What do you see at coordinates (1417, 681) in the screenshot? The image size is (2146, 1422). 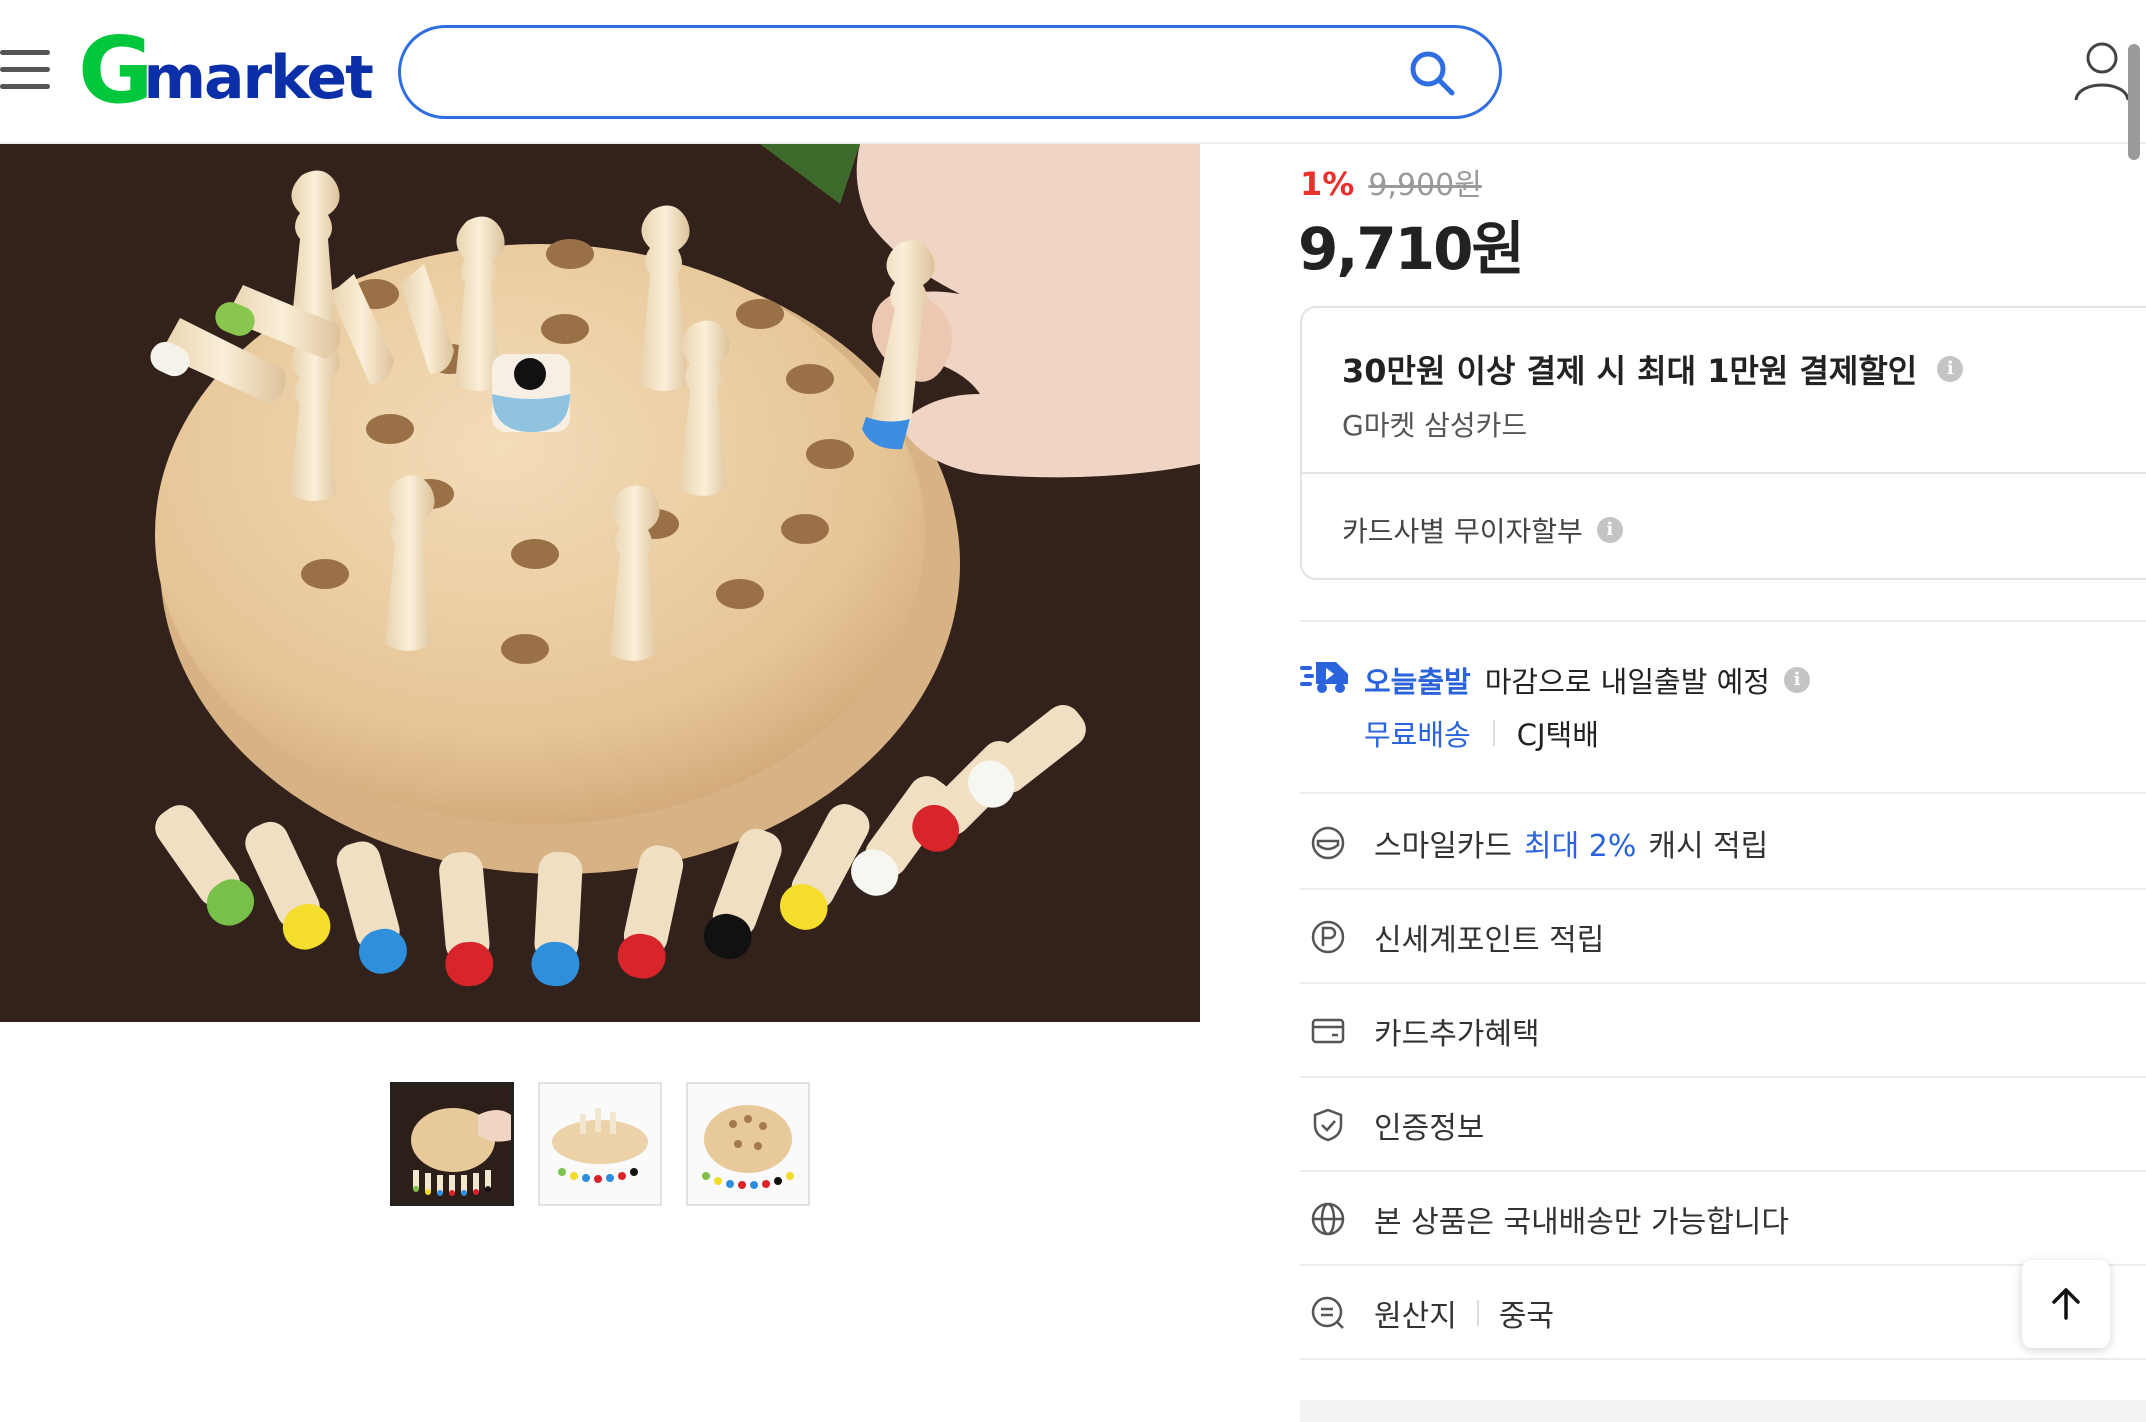 I see `today-ship-badge: 오늘출발` at bounding box center [1417, 681].